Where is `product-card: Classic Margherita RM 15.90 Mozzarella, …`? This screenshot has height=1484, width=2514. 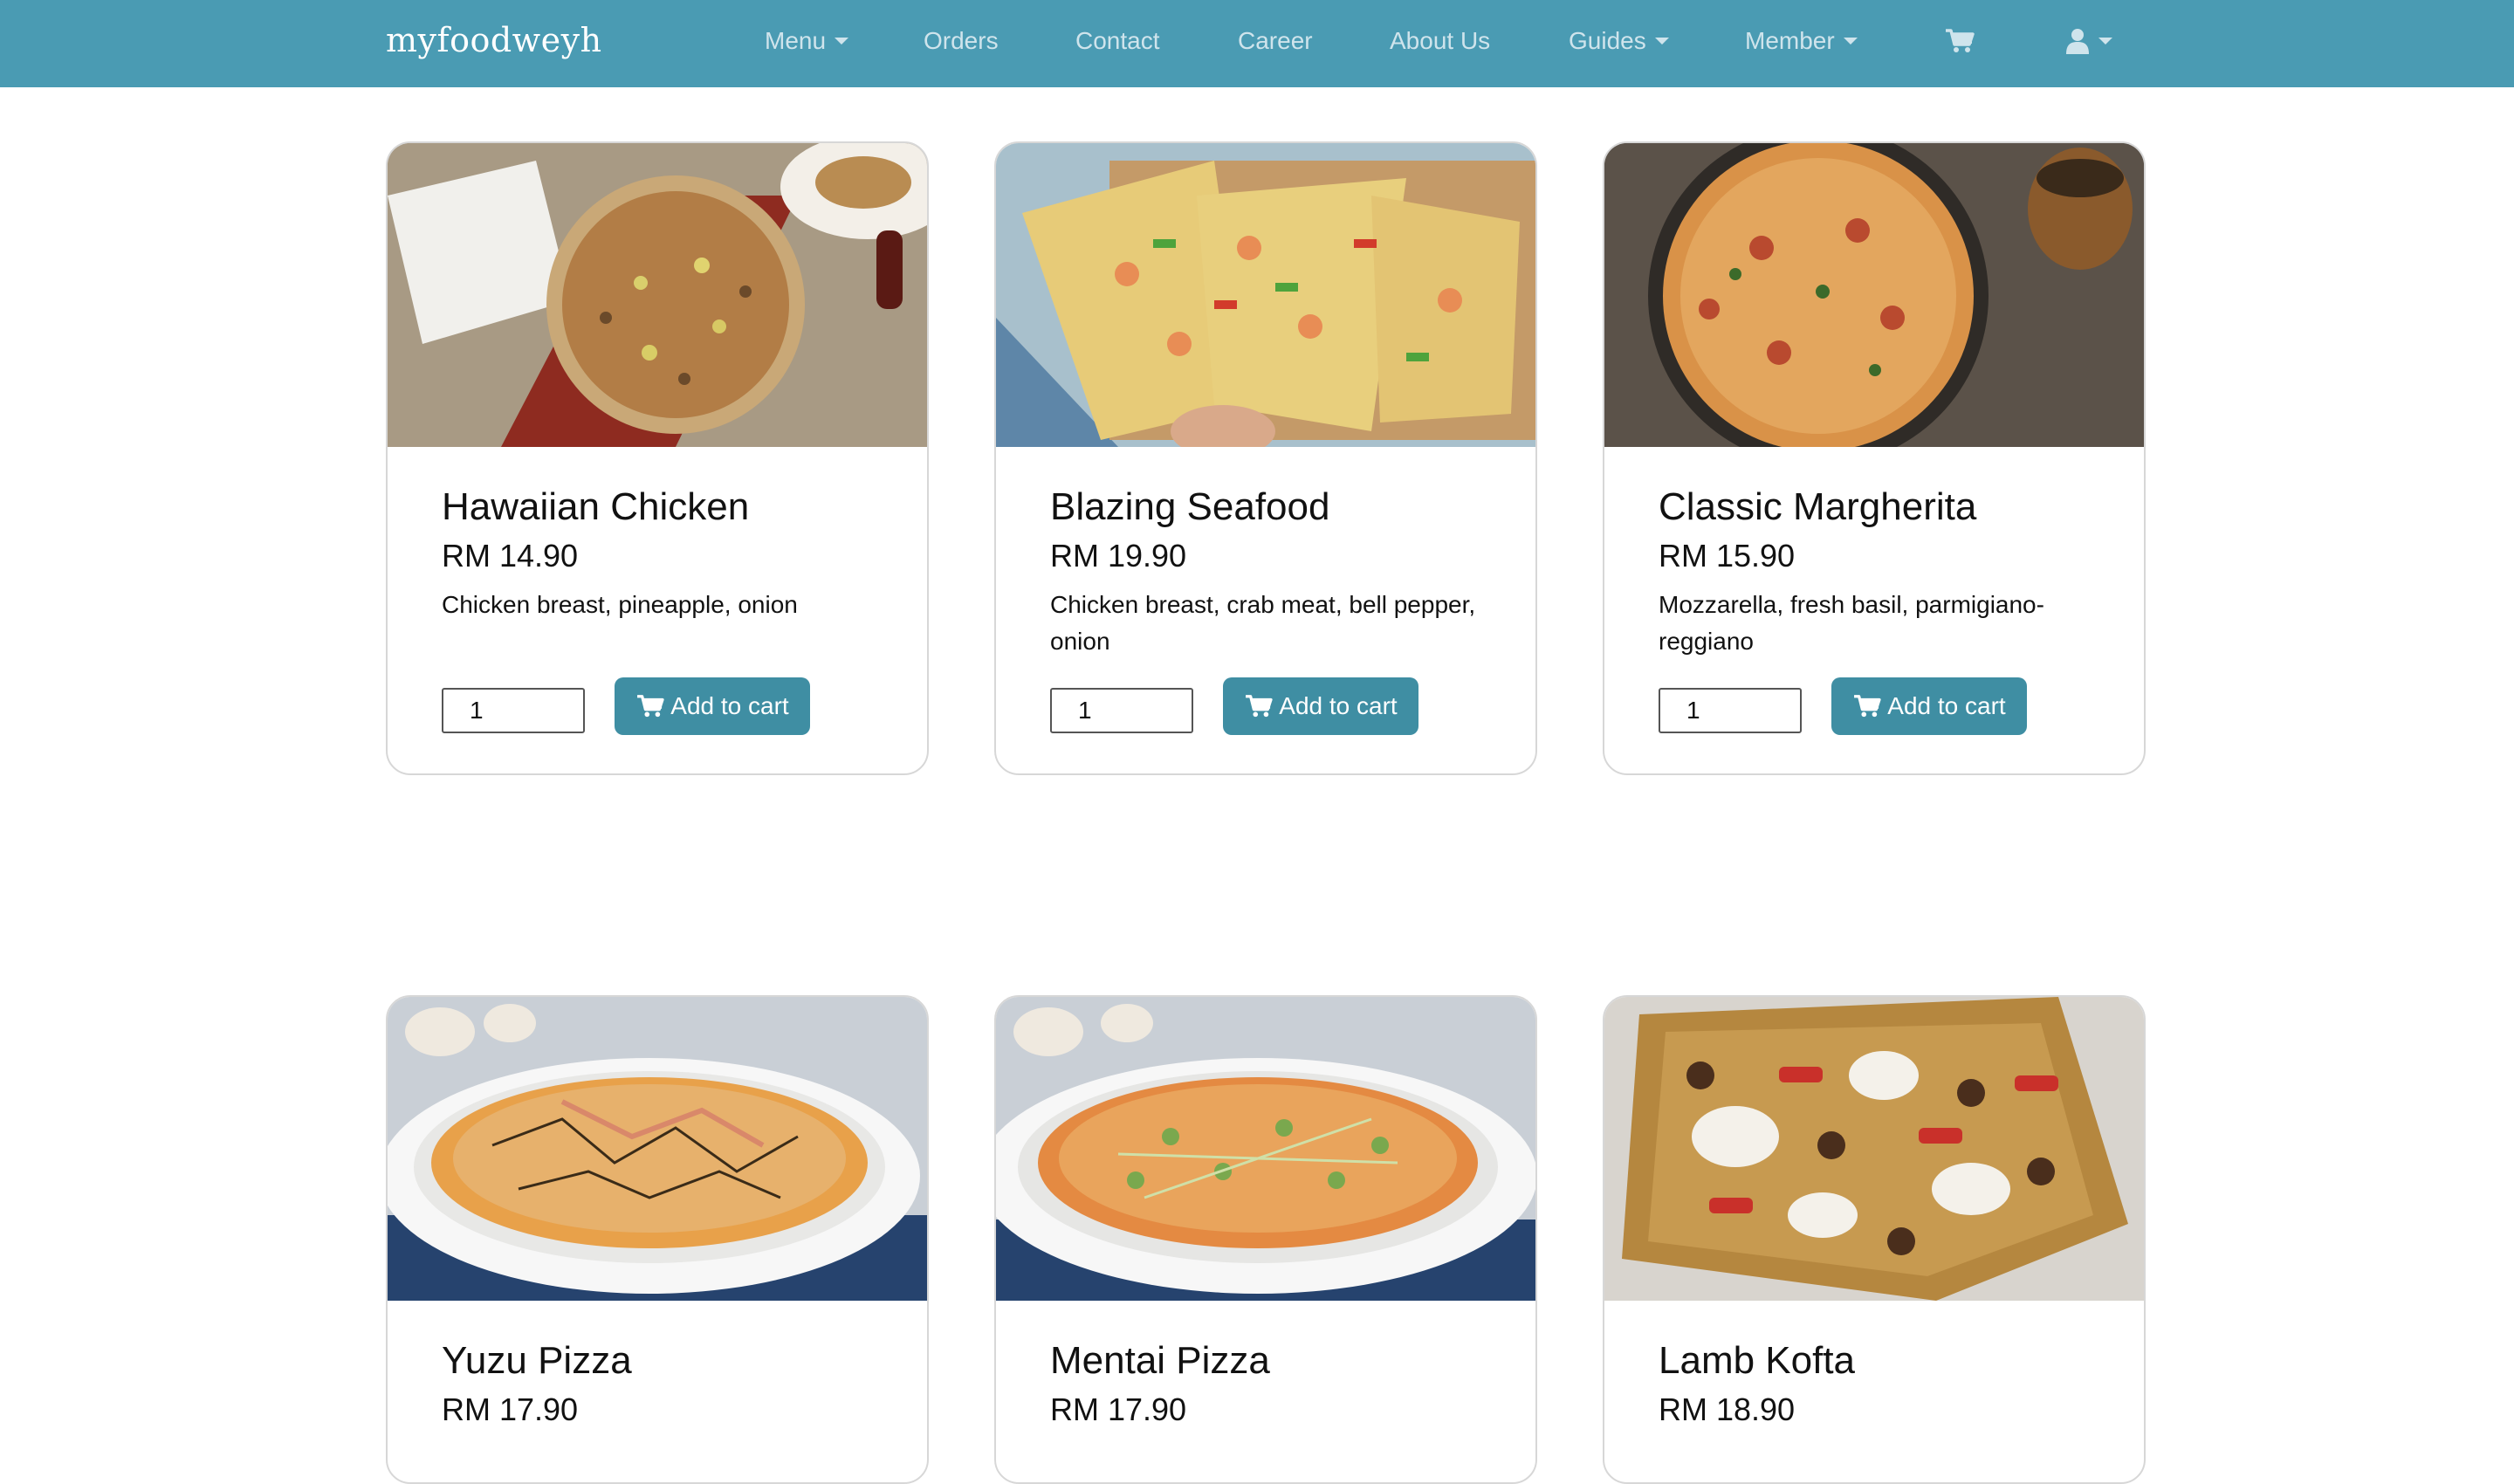 product-card: Classic Margherita RM 15.90 Mozzarella, … is located at coordinates (1874, 458).